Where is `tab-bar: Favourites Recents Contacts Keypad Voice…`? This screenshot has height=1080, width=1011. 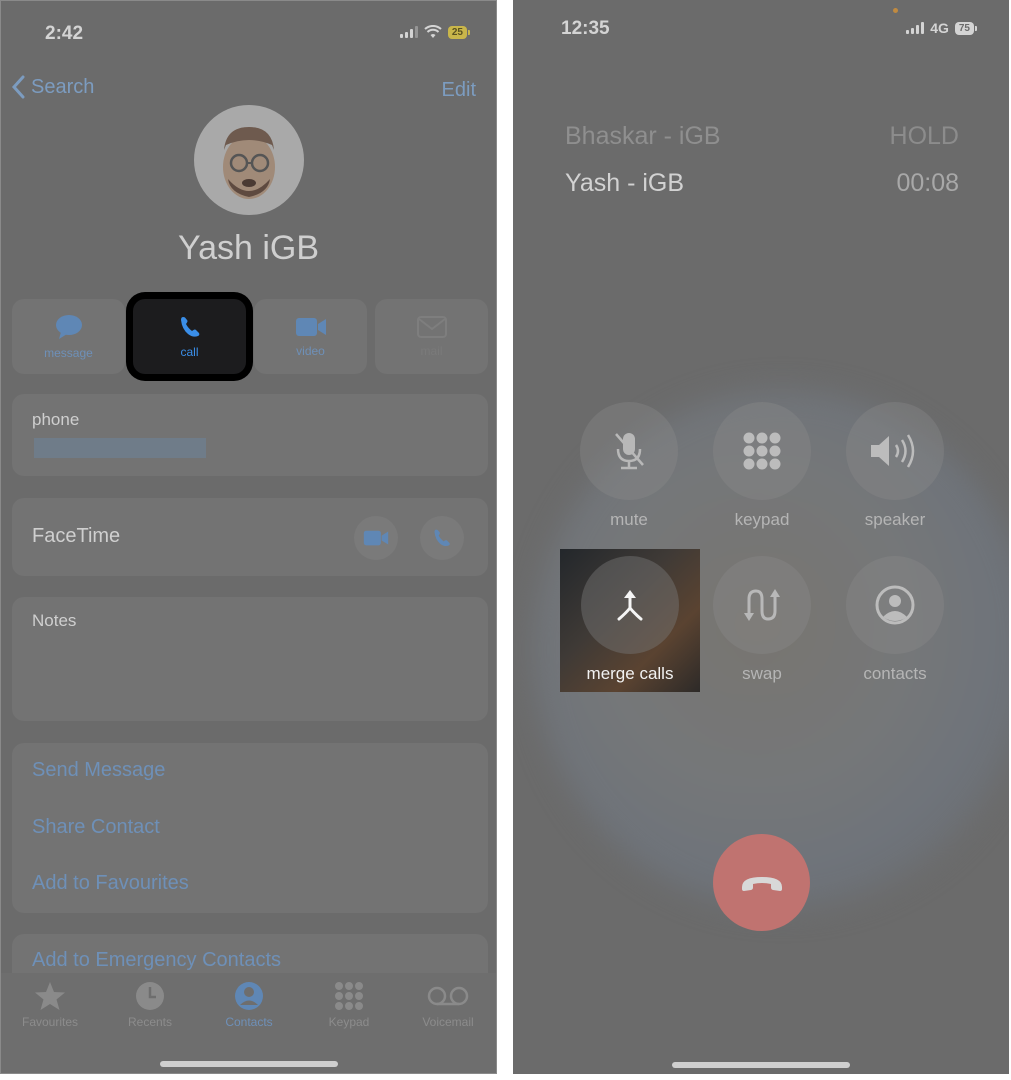 tab-bar: Favourites Recents Contacts Keypad Voice… is located at coordinates (248, 1023).